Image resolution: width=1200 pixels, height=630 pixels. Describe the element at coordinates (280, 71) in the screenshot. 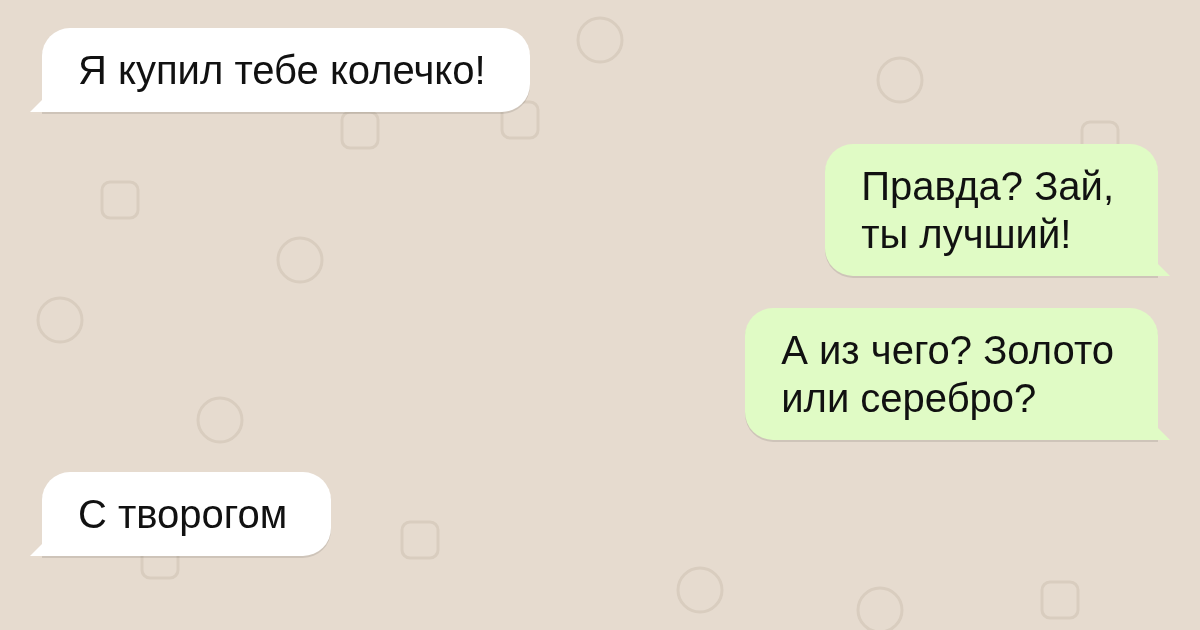

I see `received-message-bubble: Я купил тебе колечко!` at that location.